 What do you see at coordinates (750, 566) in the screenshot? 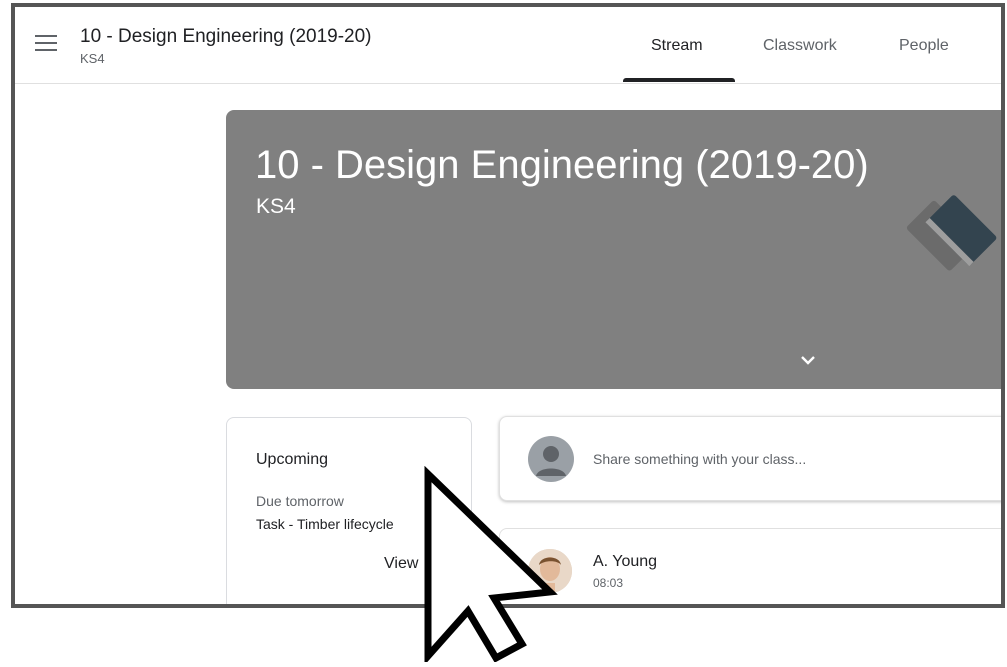
I see `stream-post: A. Young 08:03` at bounding box center [750, 566].